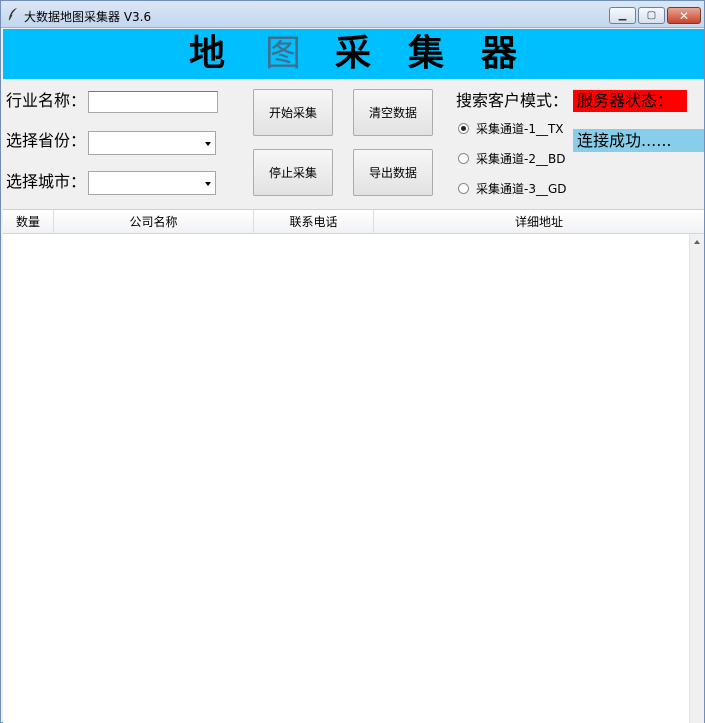  What do you see at coordinates (154, 222) in the screenshot?
I see `column-header-company: 公司名称` at bounding box center [154, 222].